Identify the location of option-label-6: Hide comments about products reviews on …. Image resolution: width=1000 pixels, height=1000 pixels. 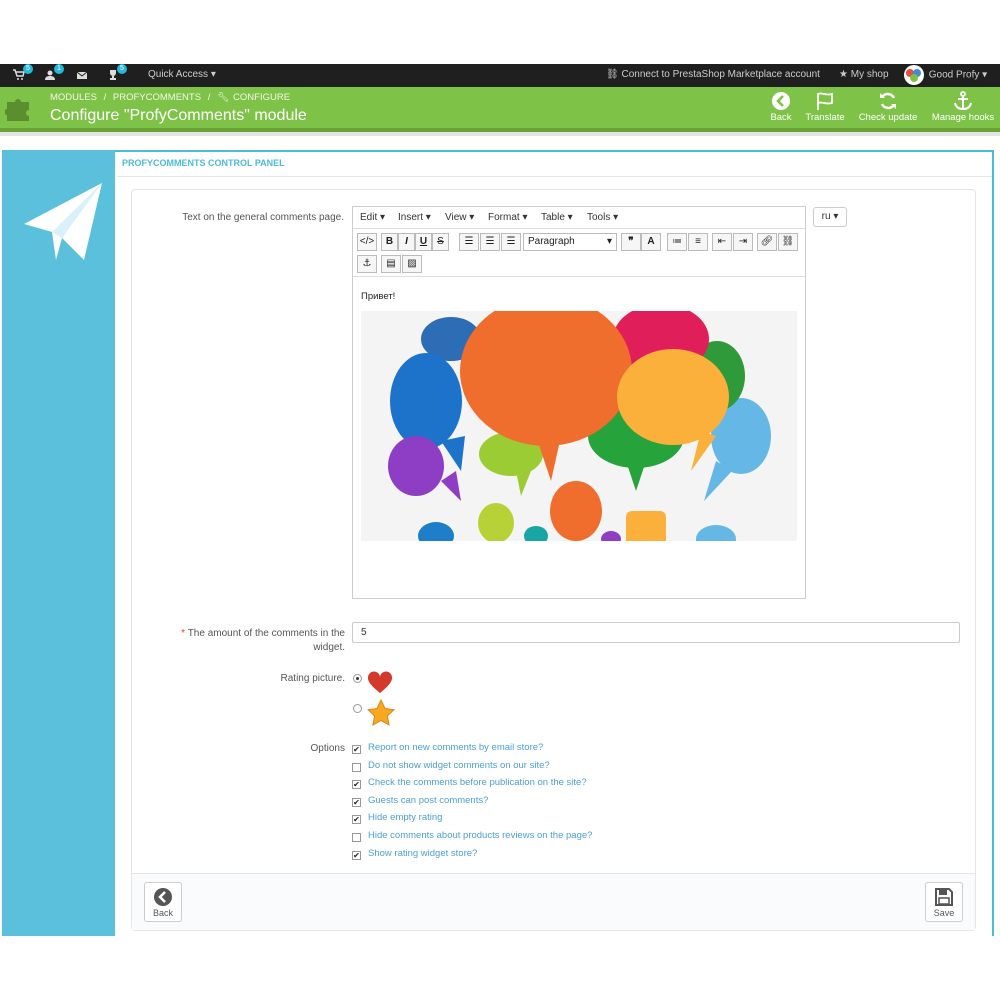
(480, 835).